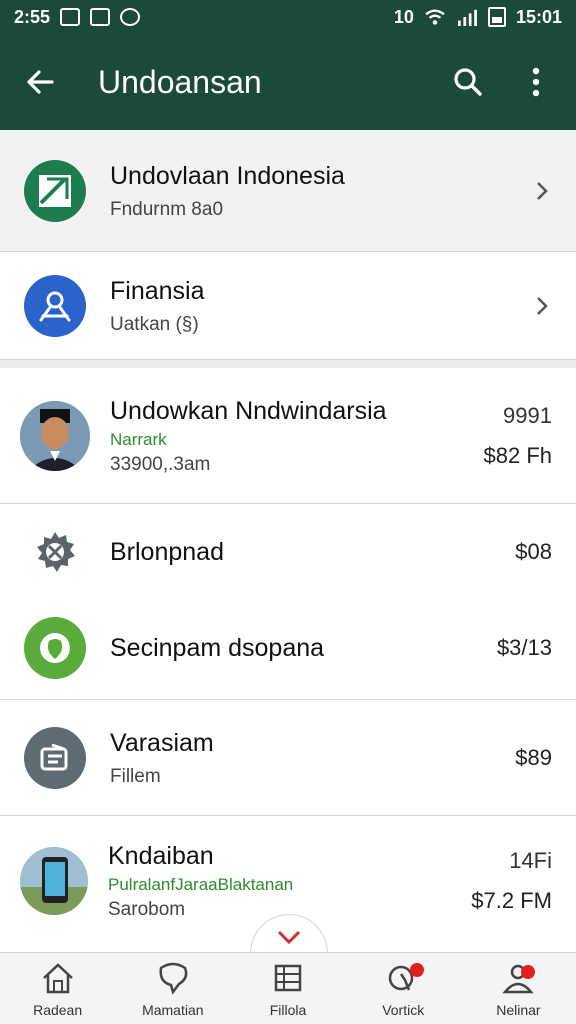  Describe the element at coordinates (55, 758) in the screenshot. I see `wallet-icon` at that location.